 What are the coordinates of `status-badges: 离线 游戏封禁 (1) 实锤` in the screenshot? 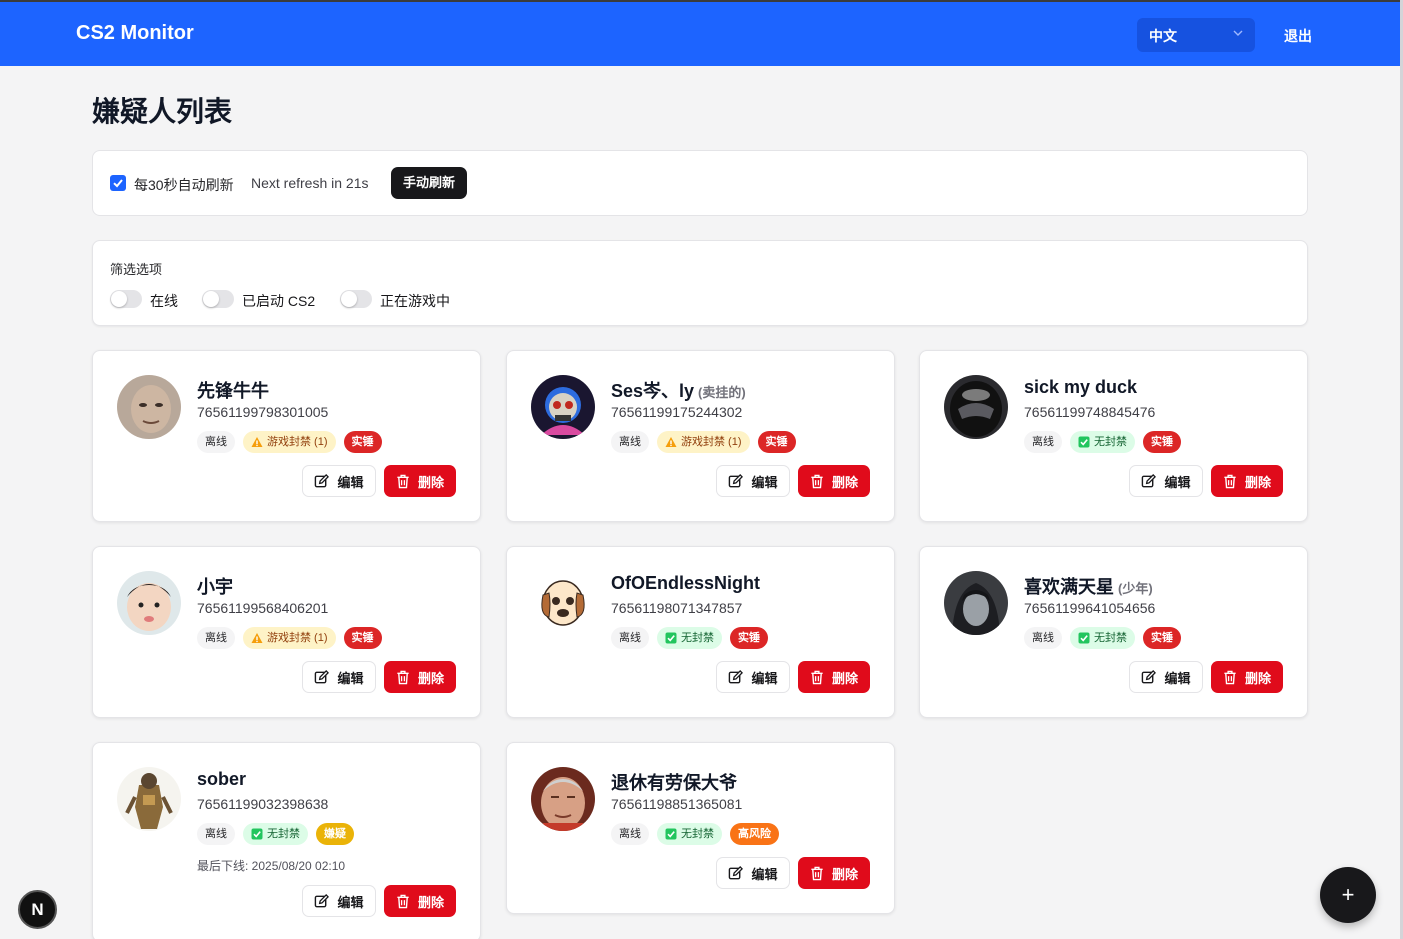 It's located at (289, 442).